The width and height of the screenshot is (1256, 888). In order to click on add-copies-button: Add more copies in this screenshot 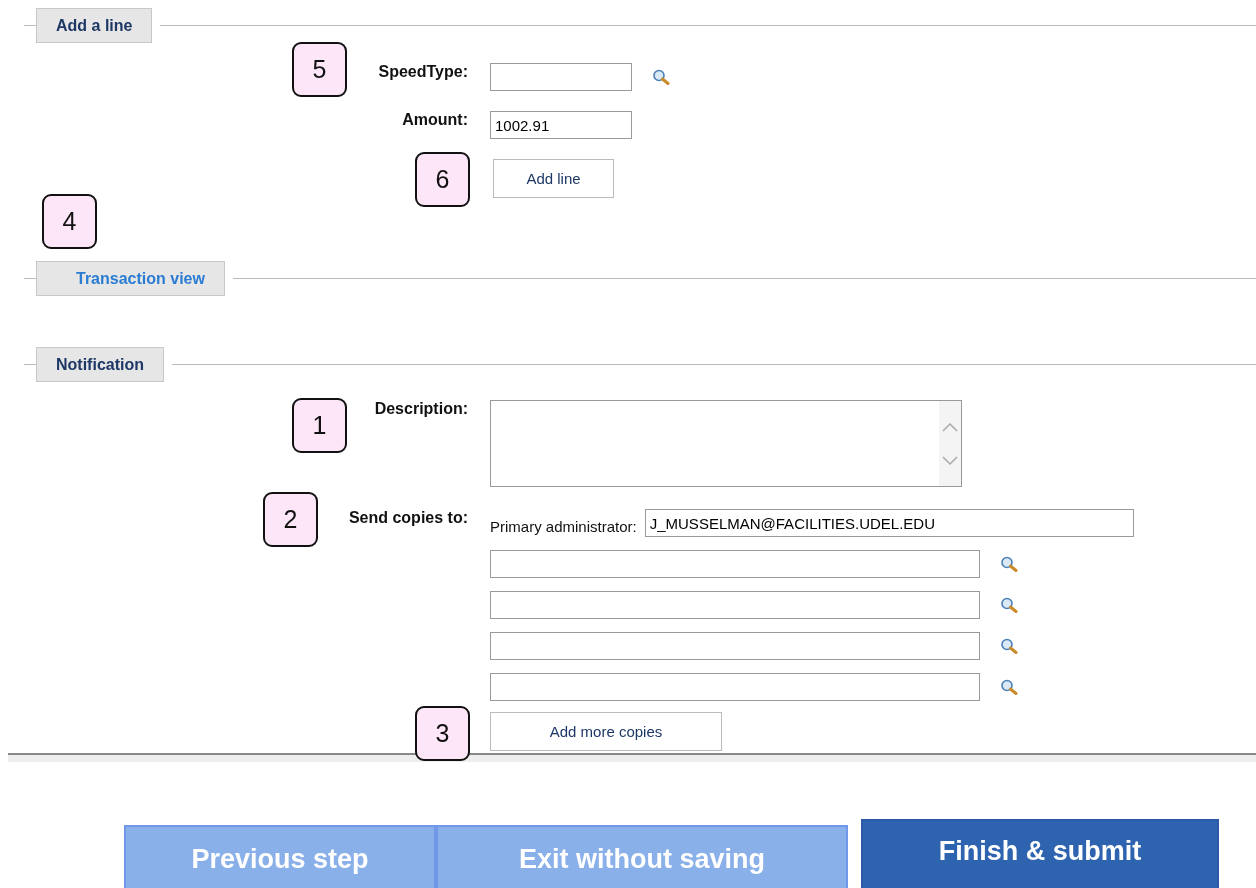, I will do `click(606, 731)`.